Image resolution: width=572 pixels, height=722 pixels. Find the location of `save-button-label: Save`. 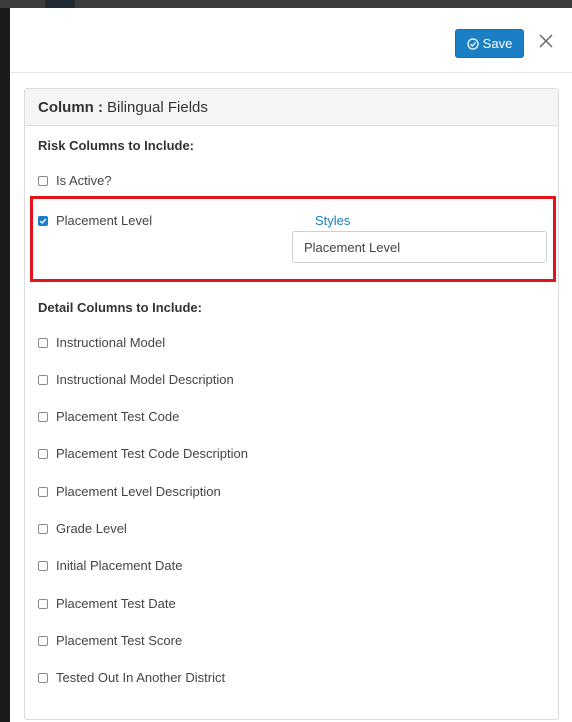

save-button-label: Save is located at coordinates (497, 43).